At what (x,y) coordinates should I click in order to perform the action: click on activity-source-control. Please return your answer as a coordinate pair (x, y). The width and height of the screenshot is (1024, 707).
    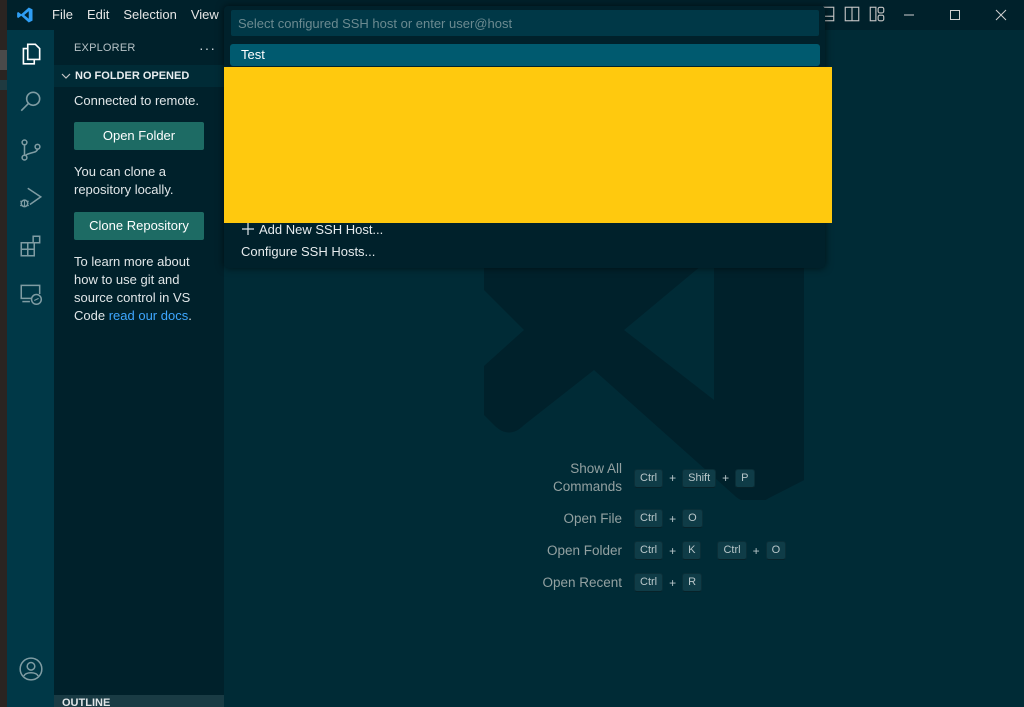
    Looking at the image, I should click on (30, 150).